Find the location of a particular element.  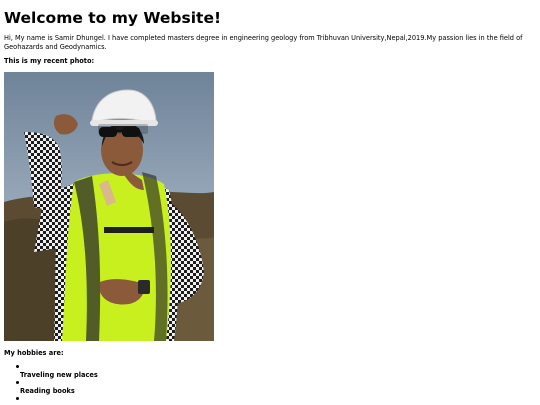

page-title: Welcome to my Website! is located at coordinates (113, 18).